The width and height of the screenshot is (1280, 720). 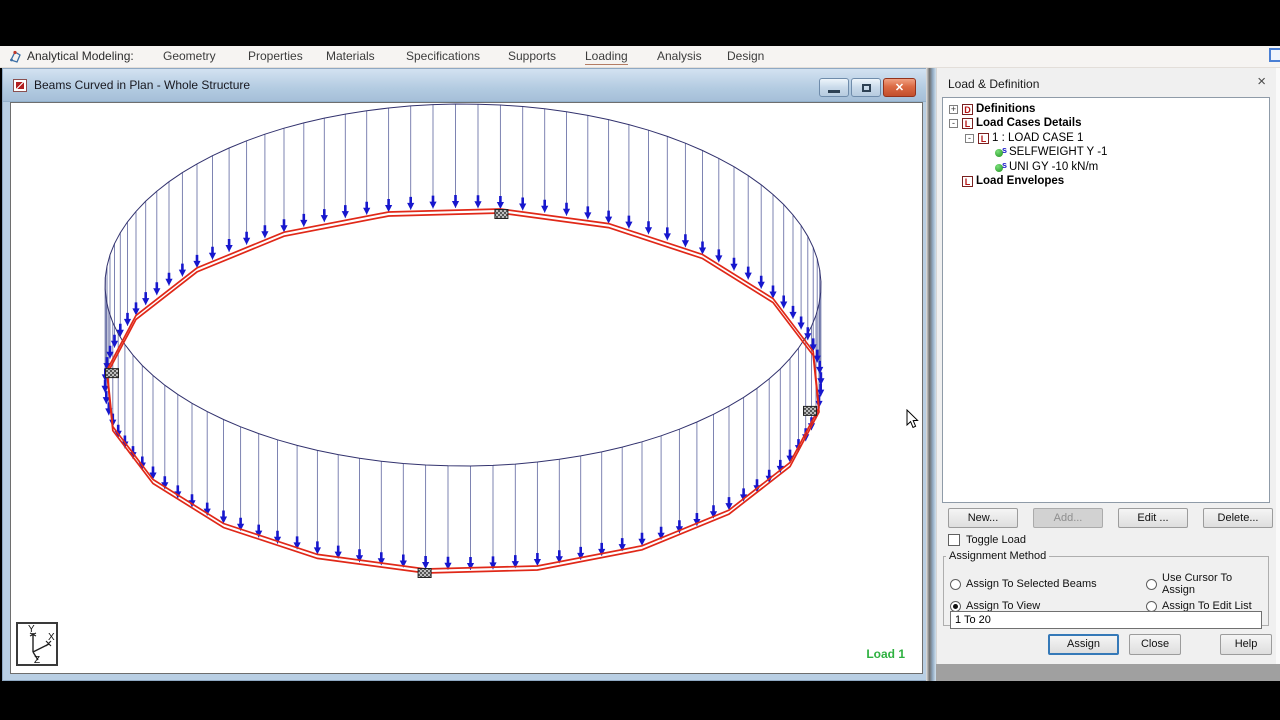 I want to click on tree-row-label: Load Envelopes, so click(x=1020, y=181).